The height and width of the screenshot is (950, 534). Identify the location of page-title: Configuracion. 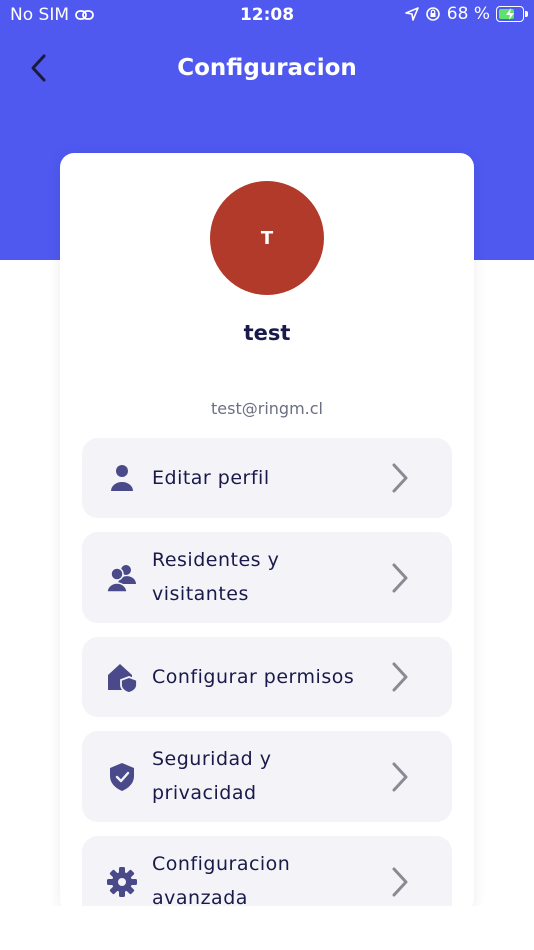
(267, 68).